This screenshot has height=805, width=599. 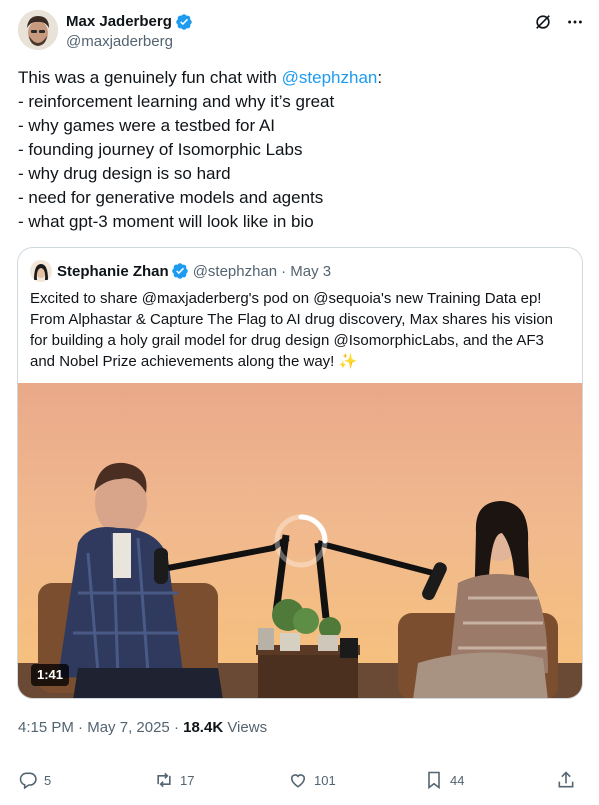 What do you see at coordinates (129, 42) in the screenshot?
I see `author-handle: @maxjaderberg` at bounding box center [129, 42].